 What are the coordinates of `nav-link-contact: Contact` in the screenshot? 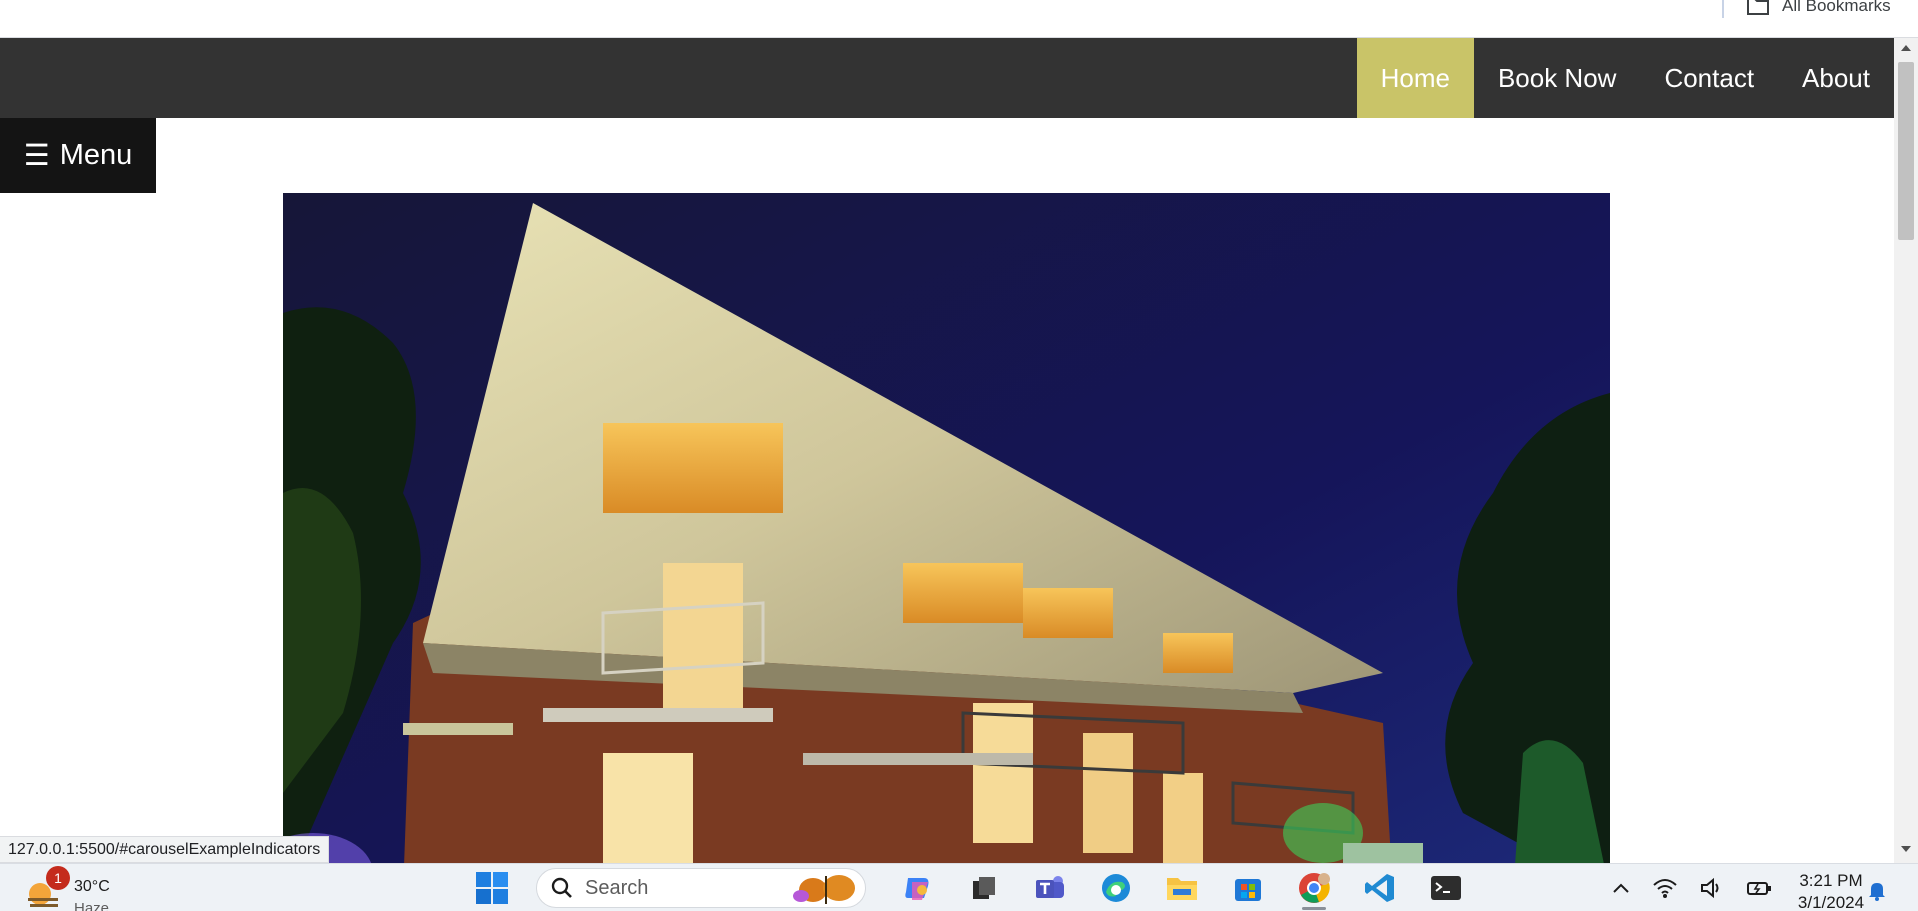 It's located at (1709, 78).